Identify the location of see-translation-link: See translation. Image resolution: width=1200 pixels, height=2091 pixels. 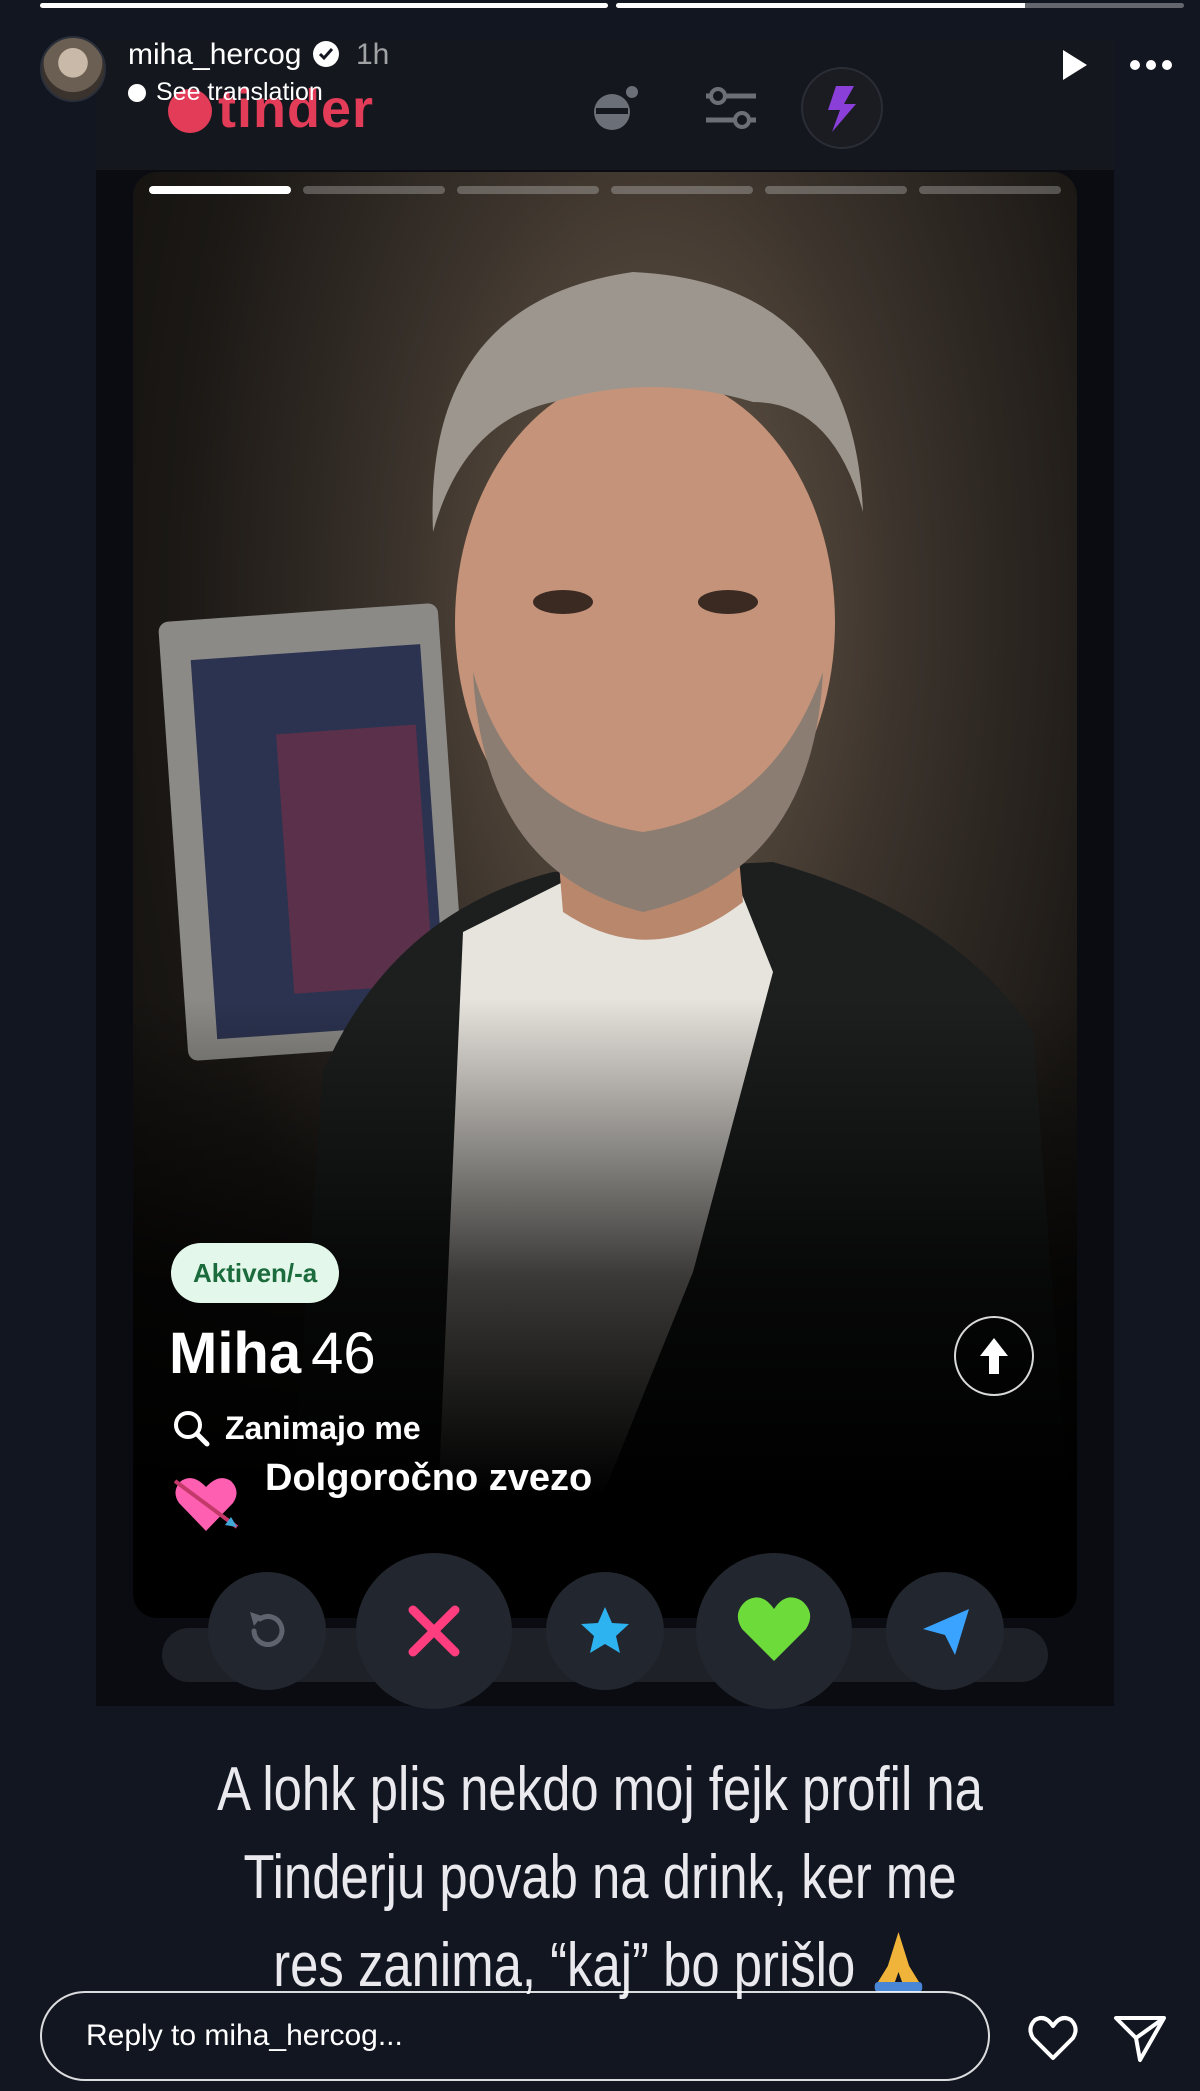
(225, 92).